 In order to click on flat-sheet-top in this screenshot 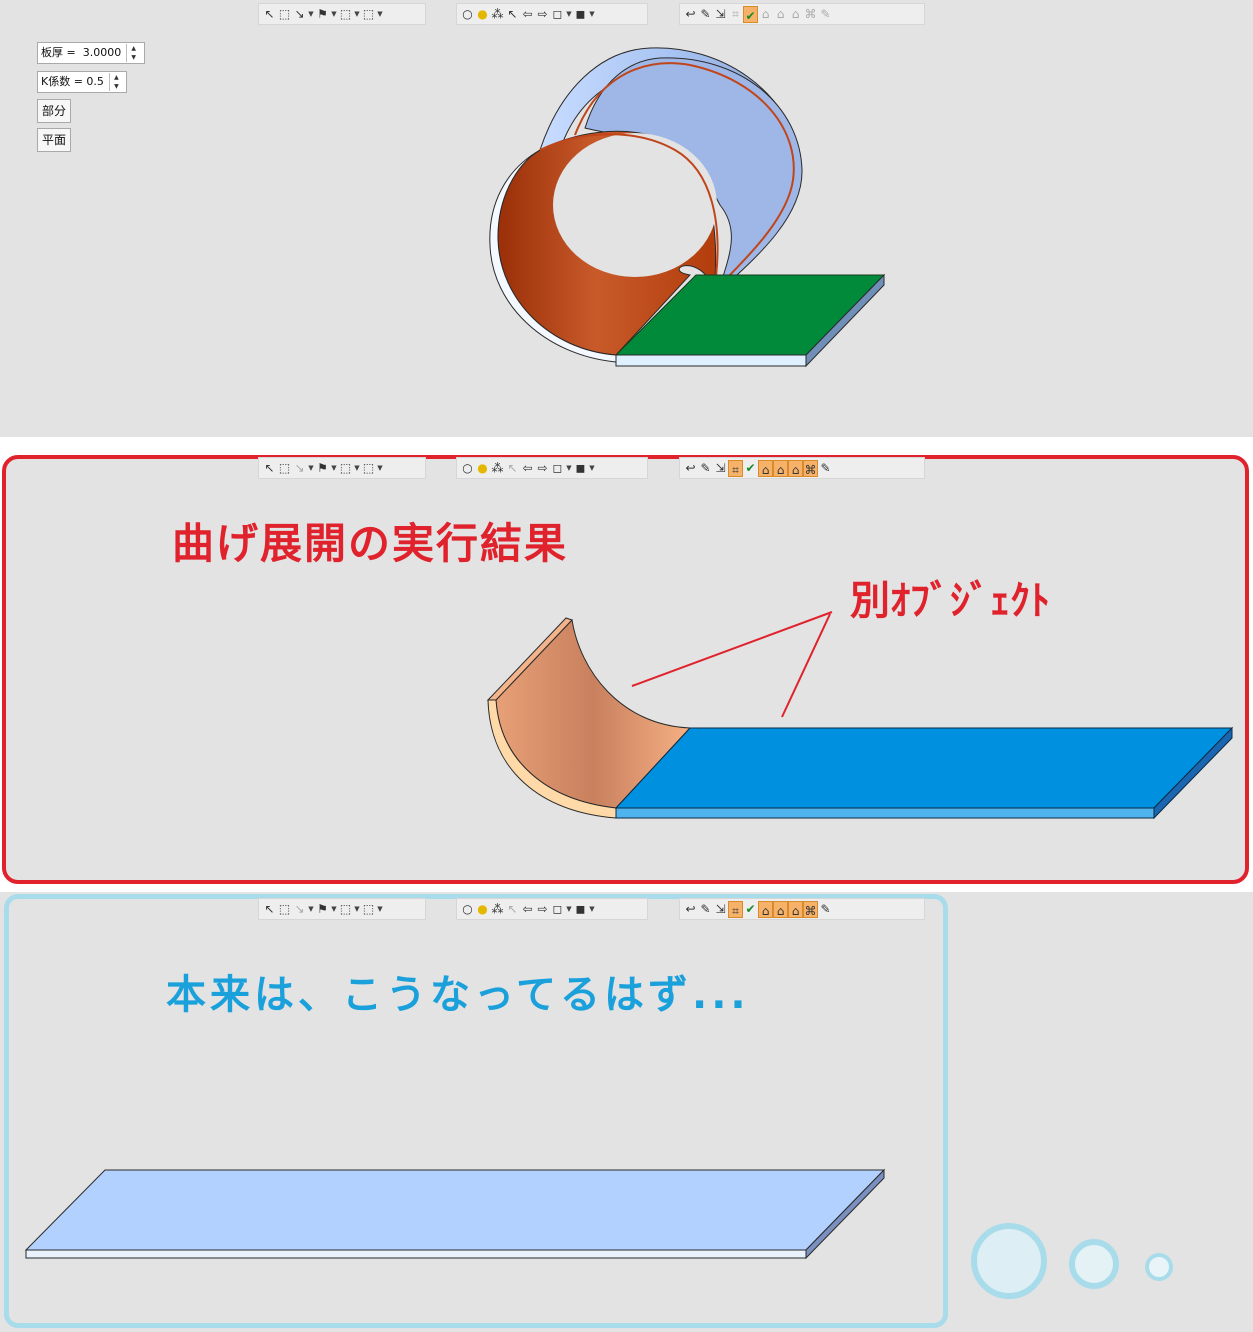, I will do `click(455, 1210)`.